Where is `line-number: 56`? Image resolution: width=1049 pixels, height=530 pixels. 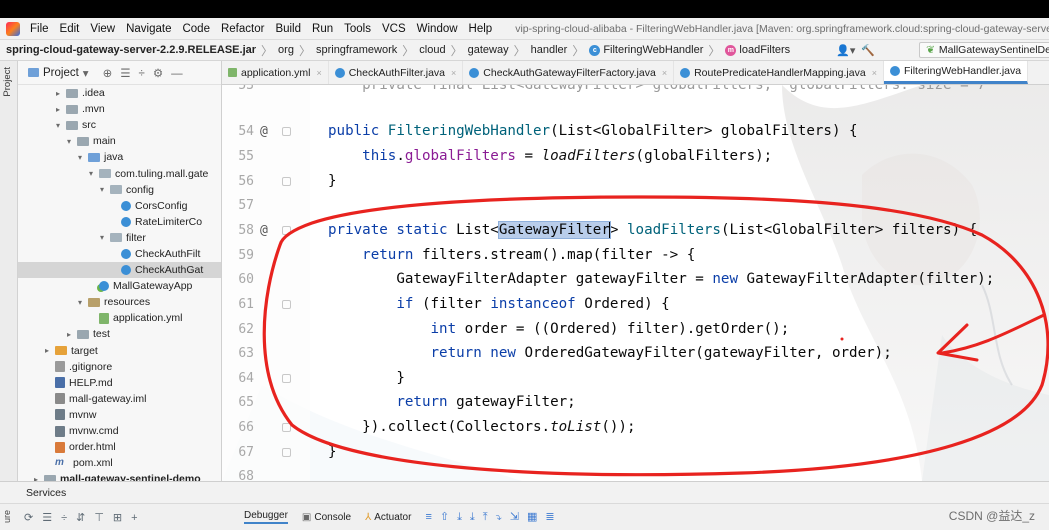 line-number: 56 is located at coordinates (246, 181).